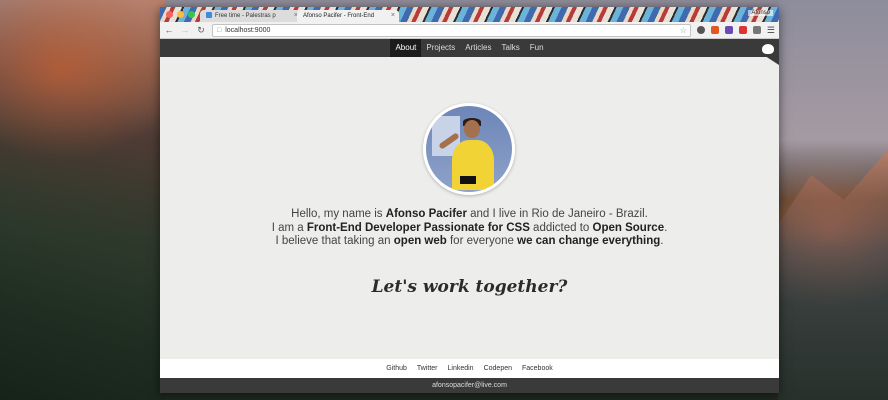 Image resolution: width=888 pixels, height=400 pixels. What do you see at coordinates (561, 227) in the screenshot?
I see `bio-text-segment: addicted to` at bounding box center [561, 227].